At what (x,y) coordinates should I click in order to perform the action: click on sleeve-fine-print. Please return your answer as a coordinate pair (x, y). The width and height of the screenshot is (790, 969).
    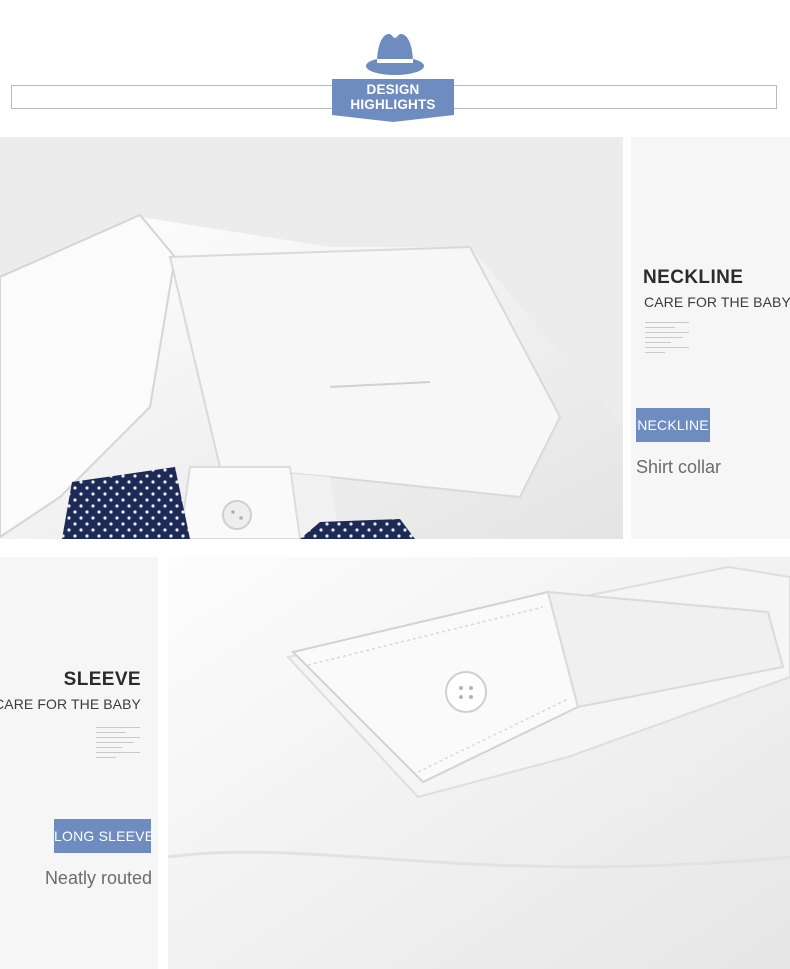
    Looking at the image, I should click on (118, 744).